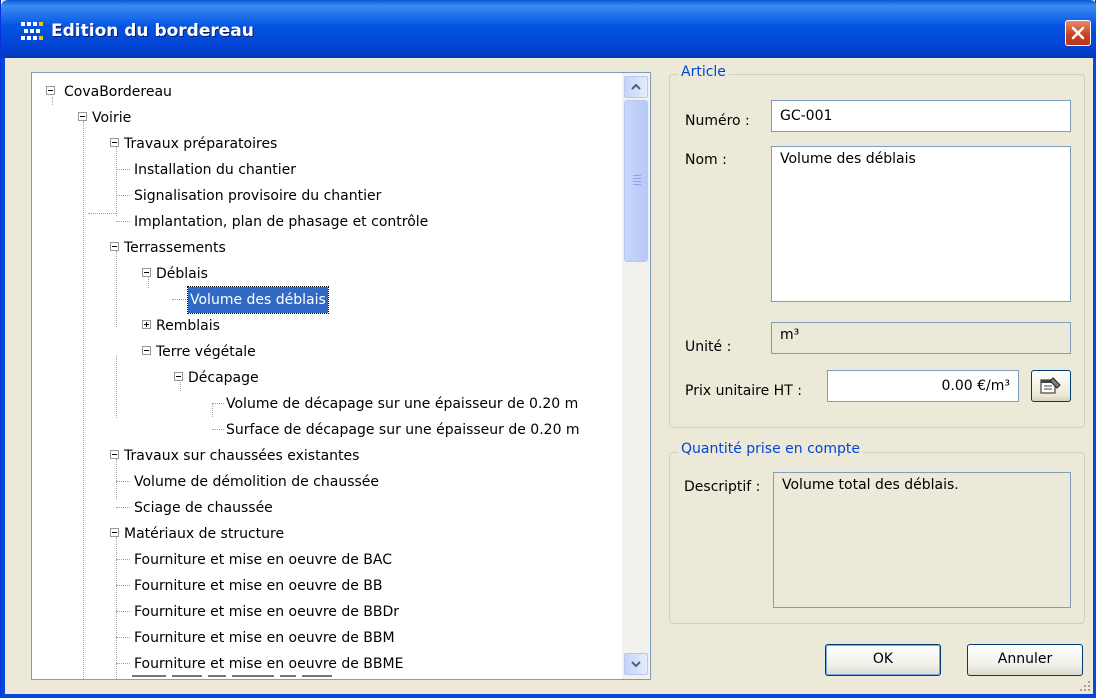  Describe the element at coordinates (223, 378) in the screenshot. I see `tree-item-label: Décapage` at that location.